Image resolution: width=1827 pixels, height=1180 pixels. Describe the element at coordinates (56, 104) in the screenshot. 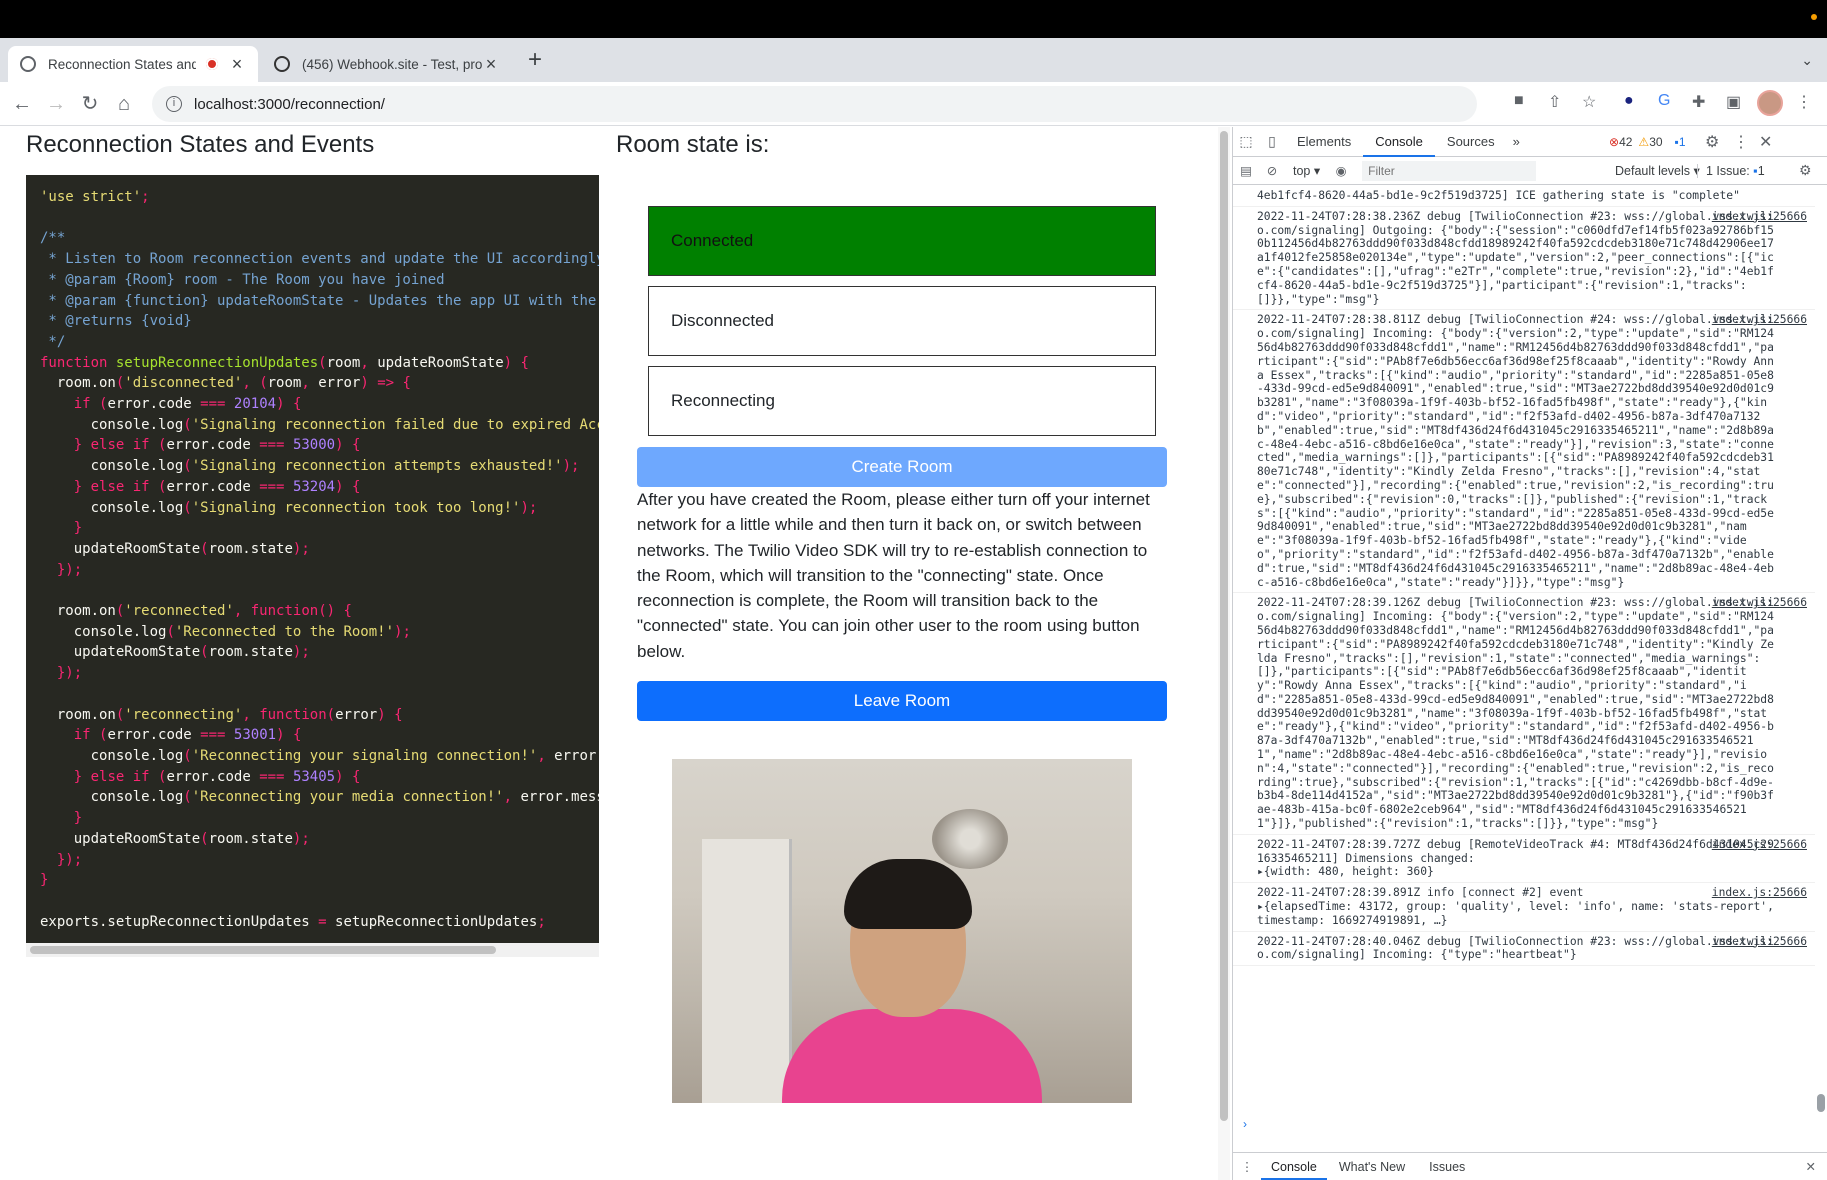

I see `forward-arrow-icon: →` at that location.